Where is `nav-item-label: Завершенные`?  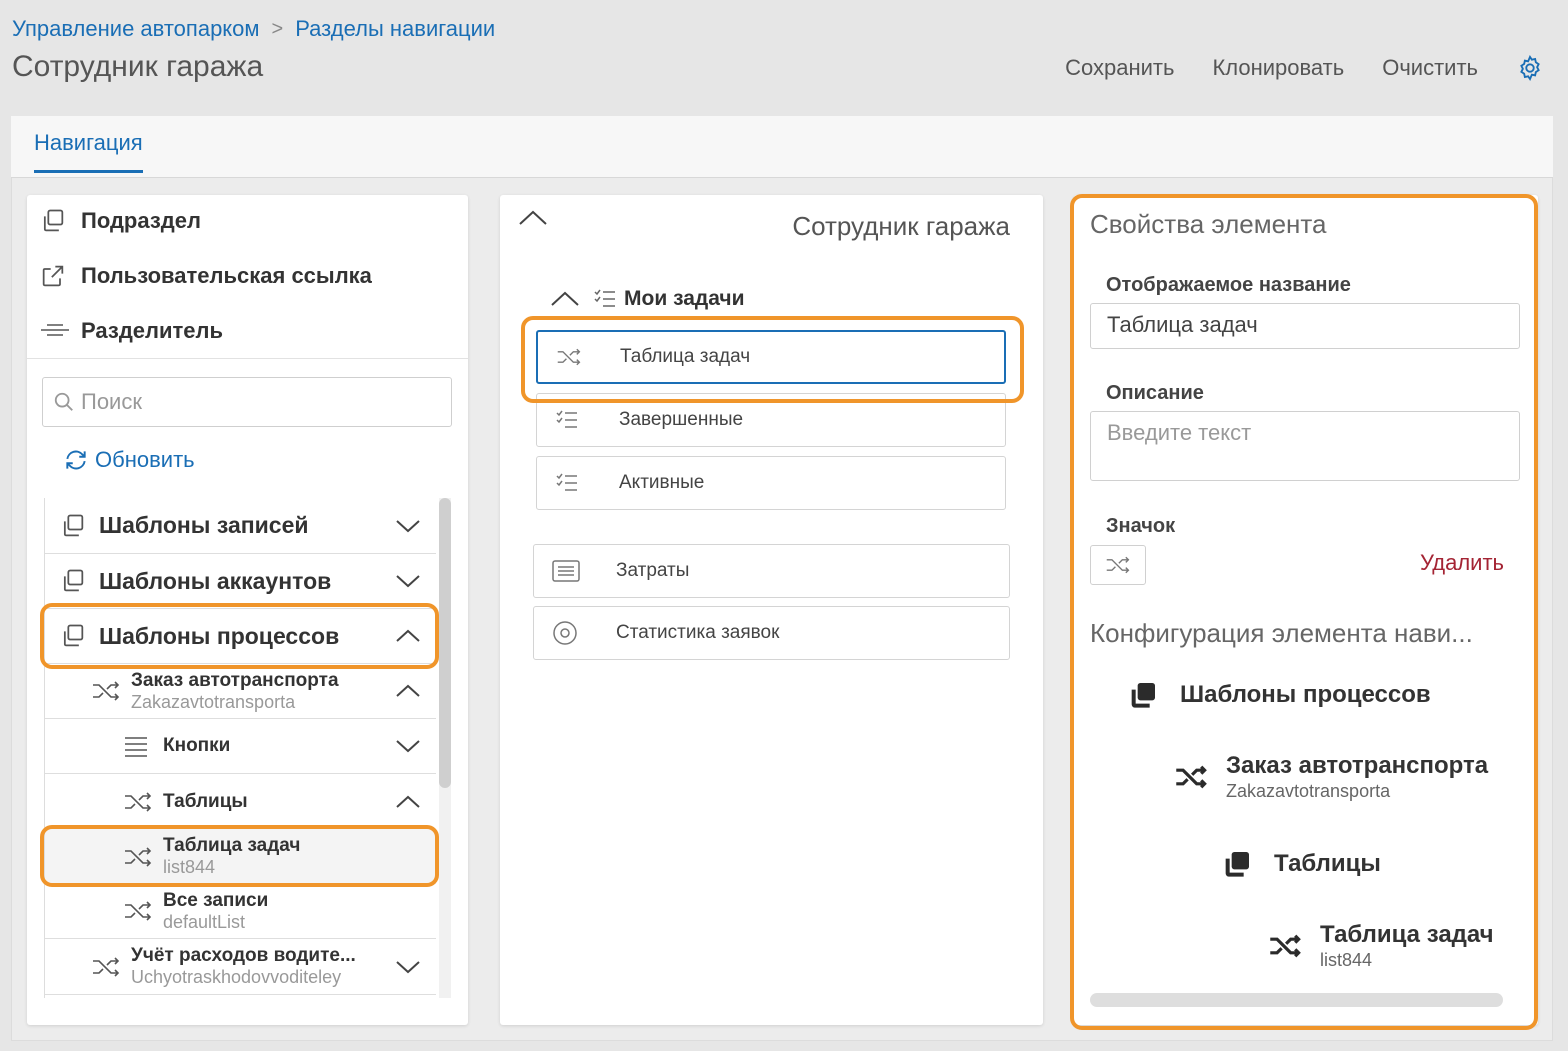
nav-item-label: Завершенные is located at coordinates (681, 419).